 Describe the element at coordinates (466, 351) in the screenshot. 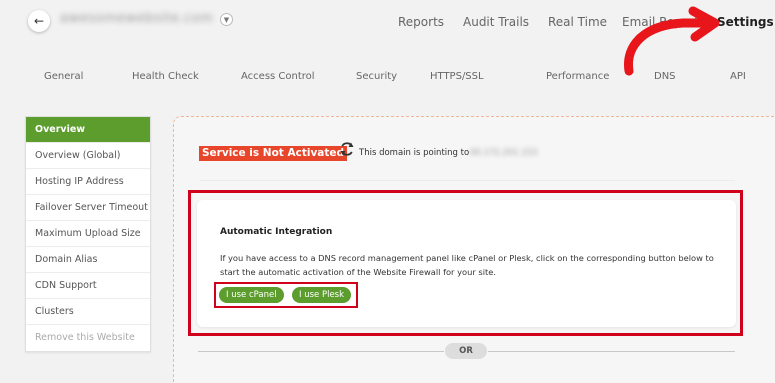

I see `or-separator: OR` at that location.